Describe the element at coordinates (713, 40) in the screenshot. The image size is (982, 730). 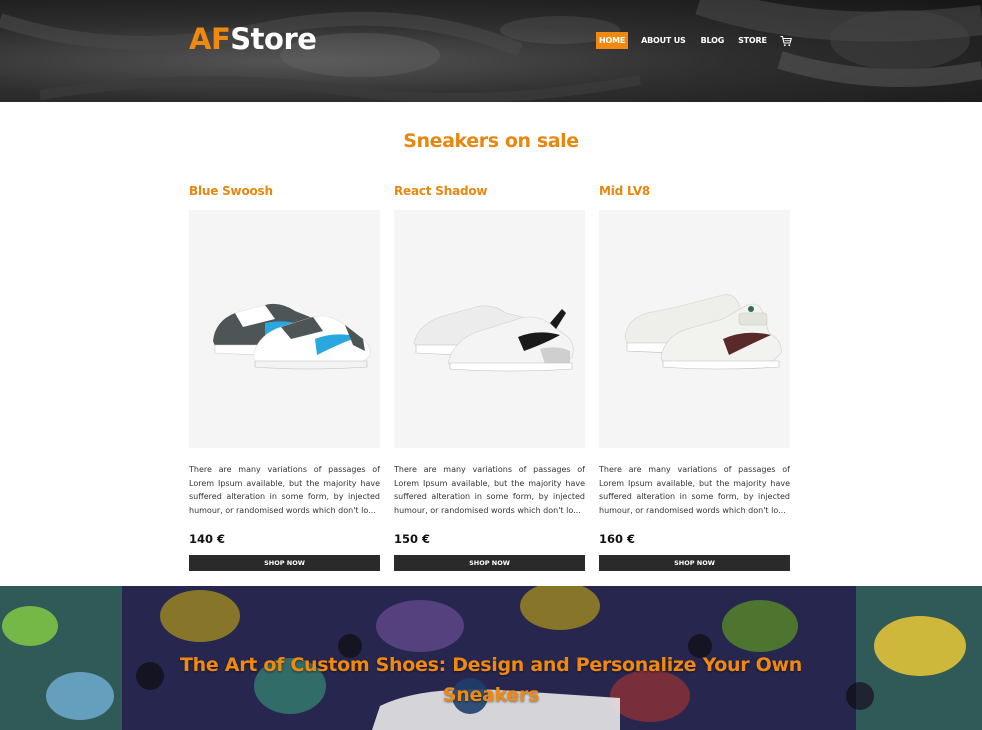
I see `nav-blog: BLOG` at that location.